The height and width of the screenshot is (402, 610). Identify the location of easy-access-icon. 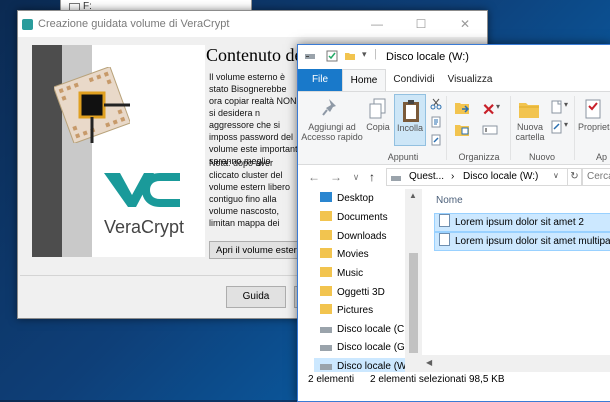
(557, 127).